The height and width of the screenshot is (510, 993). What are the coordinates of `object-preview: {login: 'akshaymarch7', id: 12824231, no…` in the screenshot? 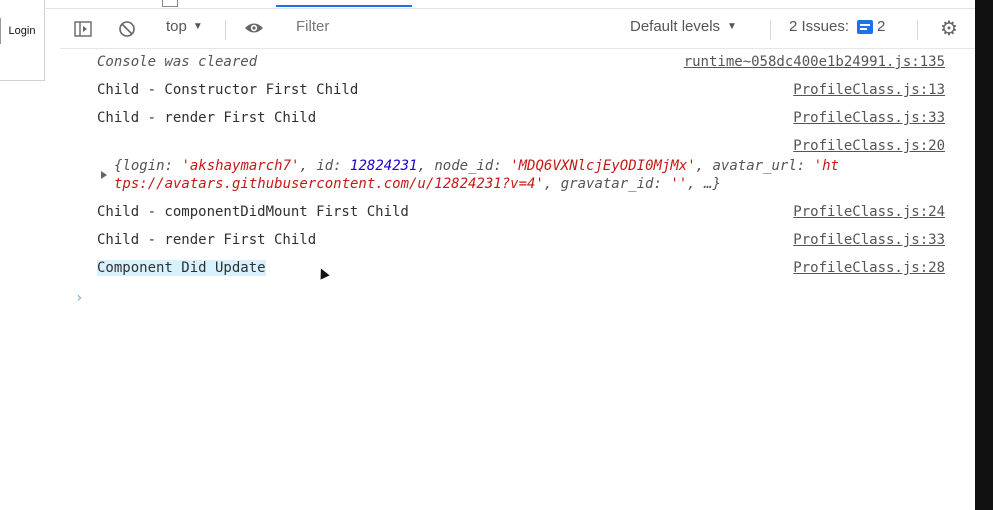 It's located at (529, 175).